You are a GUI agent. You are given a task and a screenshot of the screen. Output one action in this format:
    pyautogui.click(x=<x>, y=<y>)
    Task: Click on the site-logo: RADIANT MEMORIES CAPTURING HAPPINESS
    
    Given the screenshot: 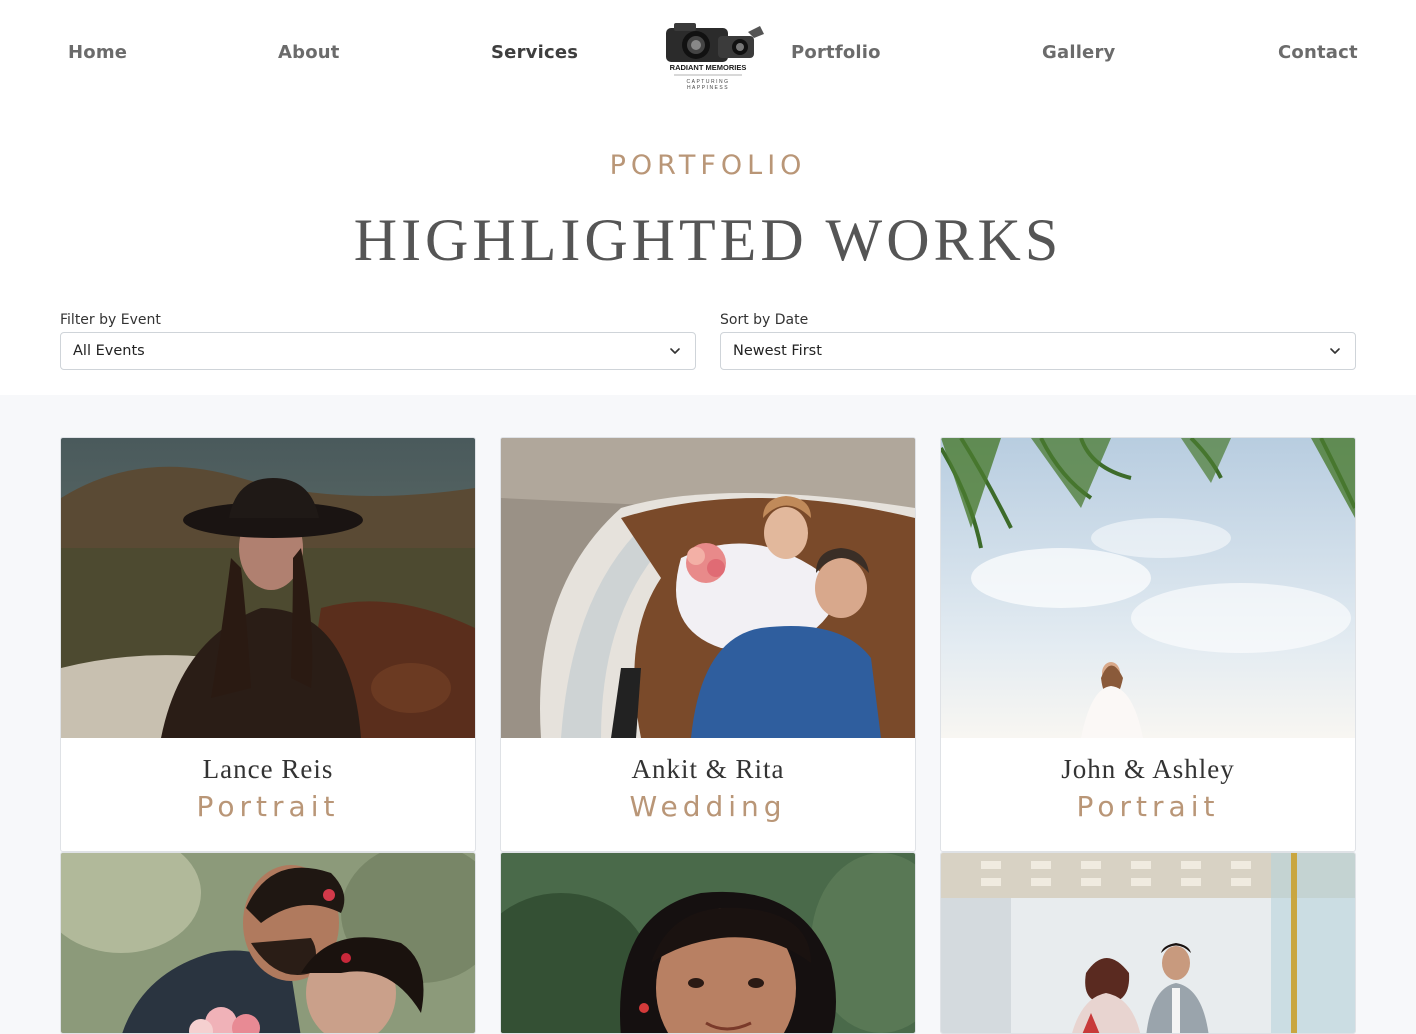 What is the action you would take?
    pyautogui.click(x=708, y=56)
    